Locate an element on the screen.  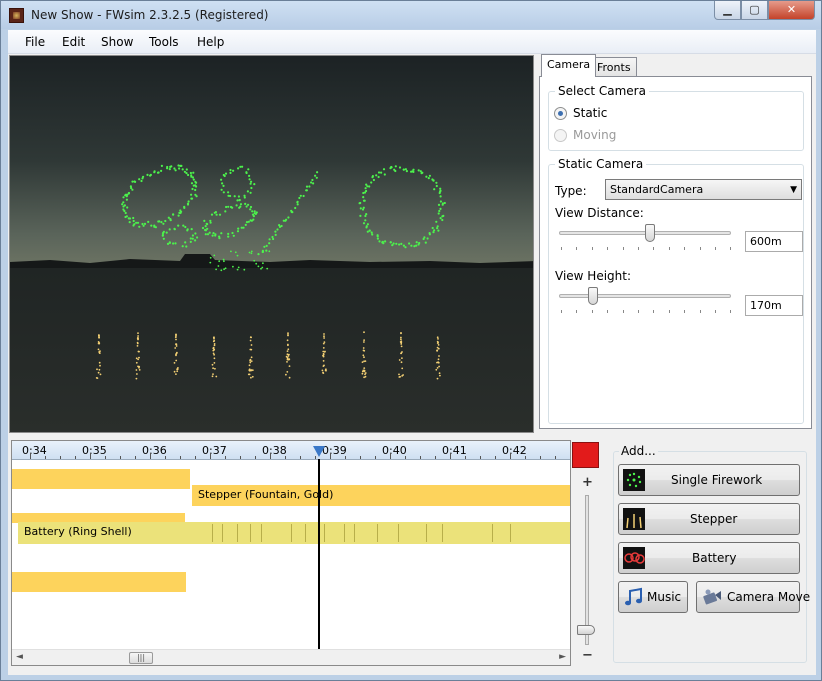
minimize-button: ▁ is located at coordinates (727, 10).